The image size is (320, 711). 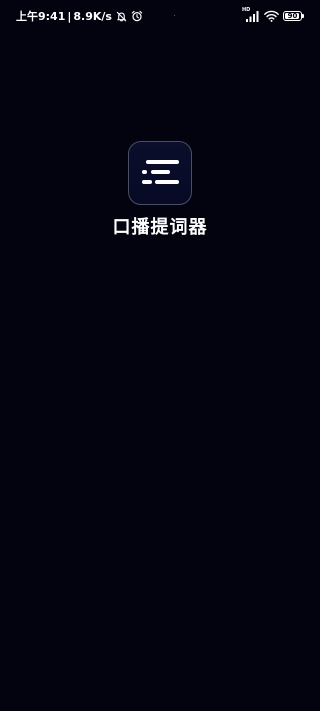 I want to click on battery-level: 90, so click(x=292, y=16).